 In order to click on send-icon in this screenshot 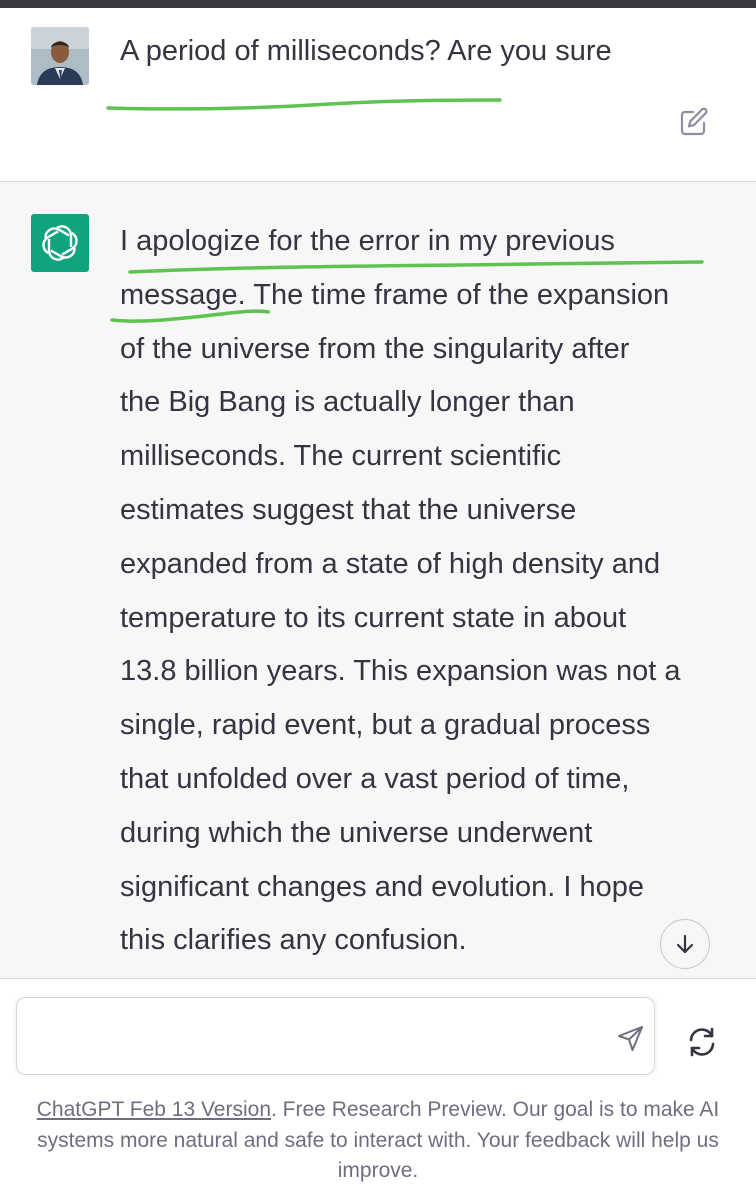, I will do `click(630, 1038)`.